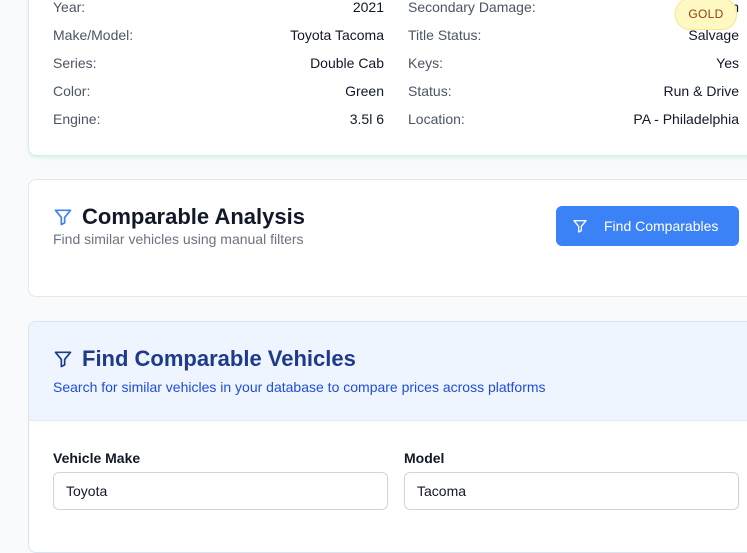 The height and width of the screenshot is (553, 747). I want to click on find-comparables-button: Find Comparables, so click(647, 226).